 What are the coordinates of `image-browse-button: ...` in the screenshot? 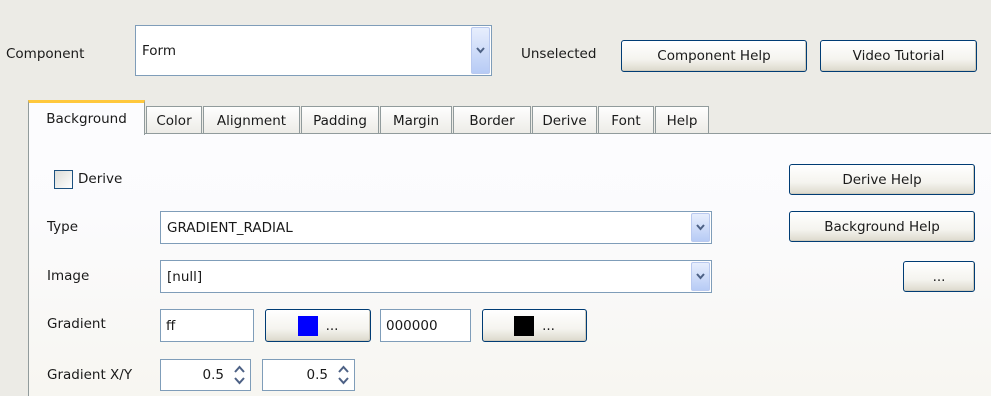 It's located at (939, 276).